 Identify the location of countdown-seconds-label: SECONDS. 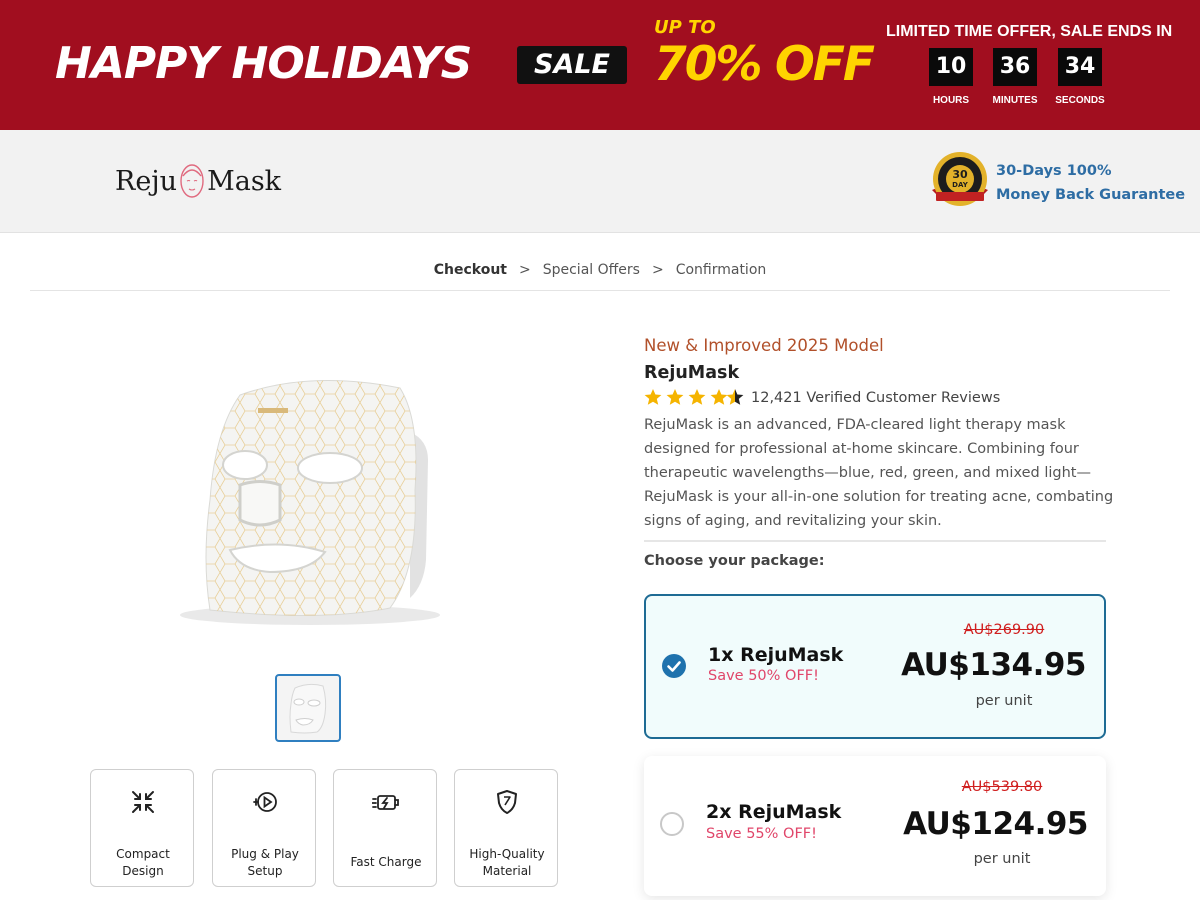
(1080, 100).